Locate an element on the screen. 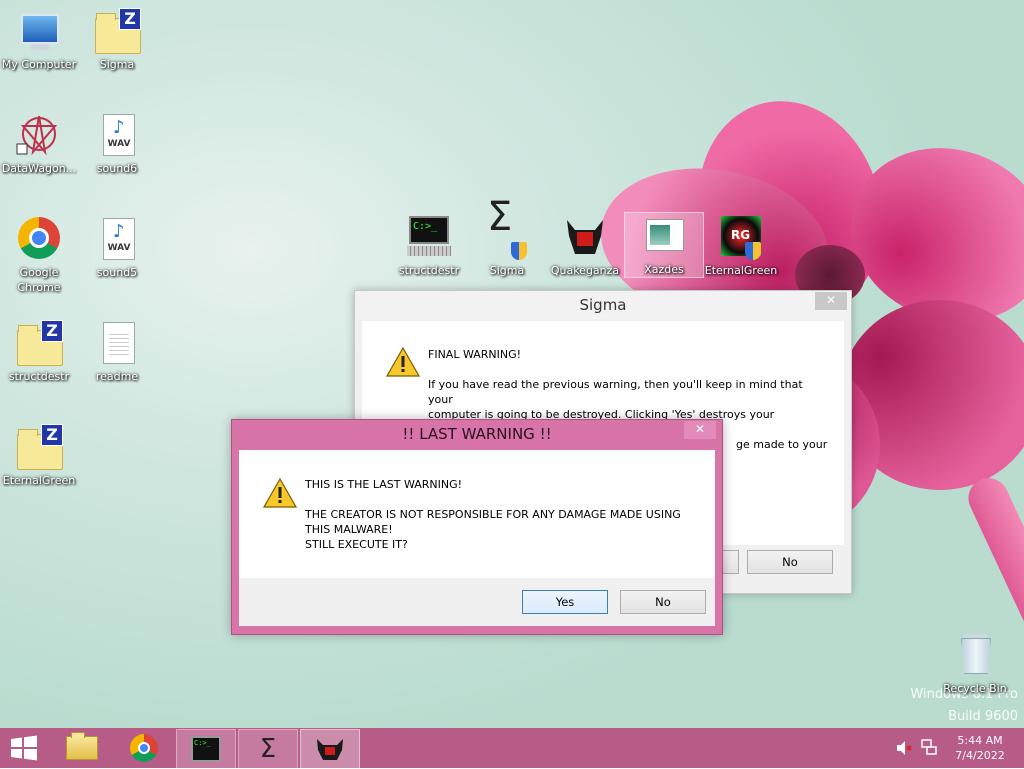 The height and width of the screenshot is (769, 1024). desktop-icon-xazdes: Xazdes is located at coordinates (664, 245).